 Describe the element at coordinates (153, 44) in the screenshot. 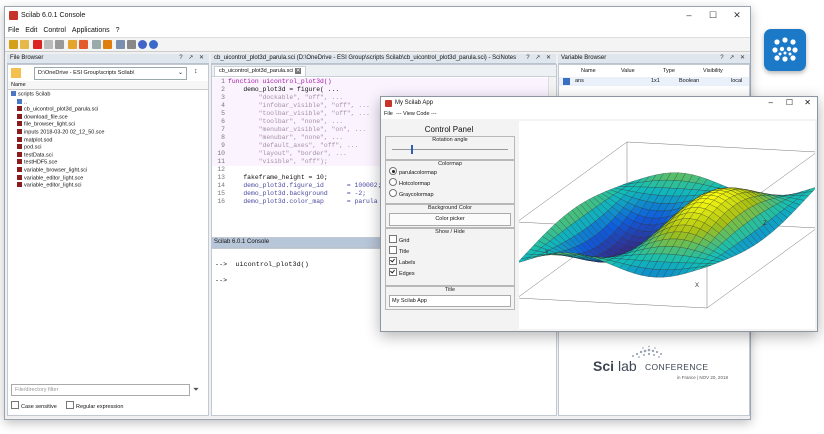

I see `help-icon` at that location.